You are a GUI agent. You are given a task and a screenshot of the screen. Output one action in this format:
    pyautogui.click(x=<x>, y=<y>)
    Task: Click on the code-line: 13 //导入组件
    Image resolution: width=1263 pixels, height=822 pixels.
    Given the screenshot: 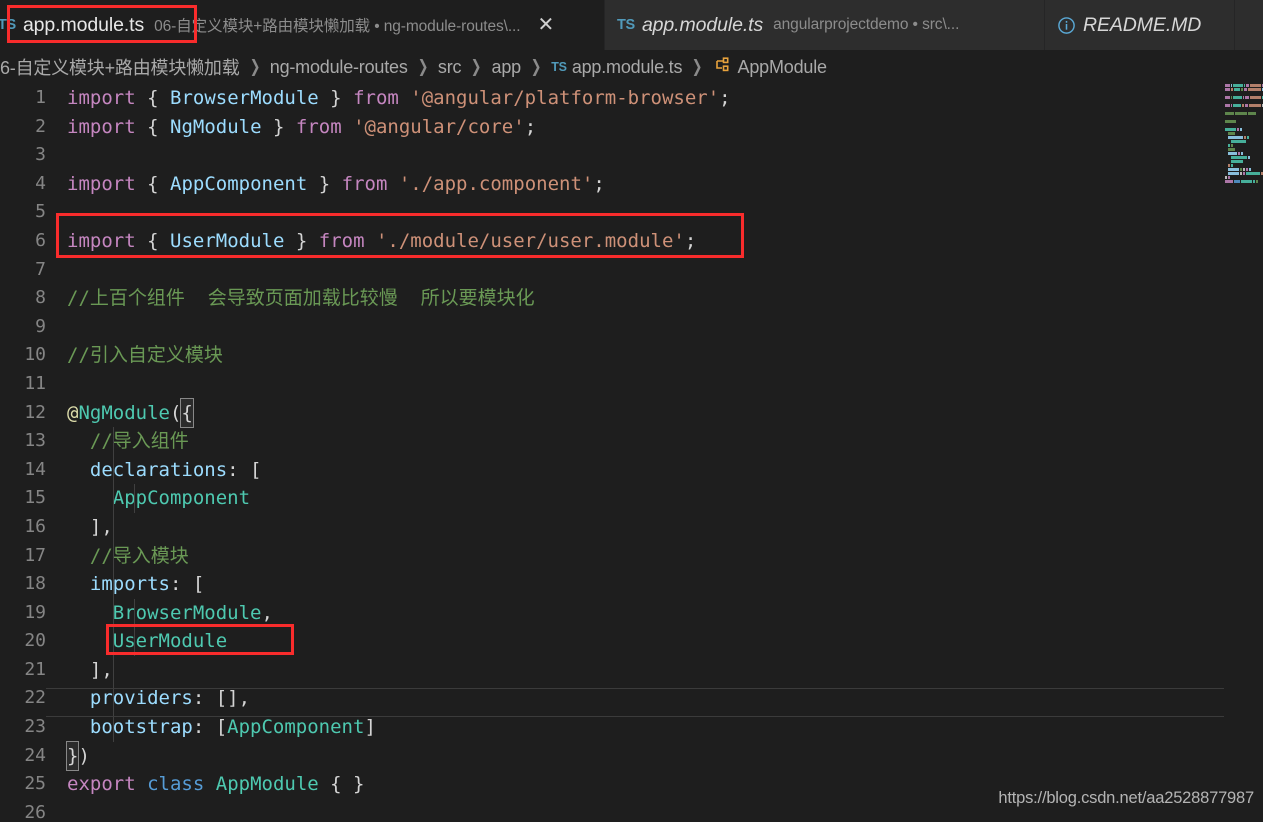 What is the action you would take?
    pyautogui.click(x=631, y=441)
    